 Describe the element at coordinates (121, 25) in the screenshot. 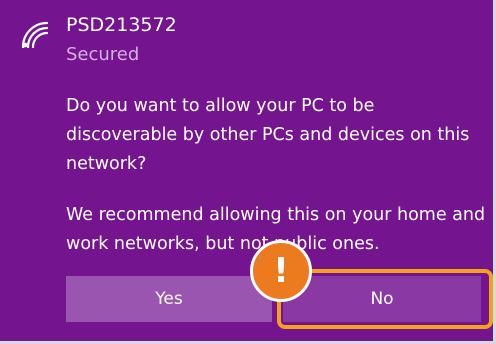

I see `network-name: PSD213572` at that location.